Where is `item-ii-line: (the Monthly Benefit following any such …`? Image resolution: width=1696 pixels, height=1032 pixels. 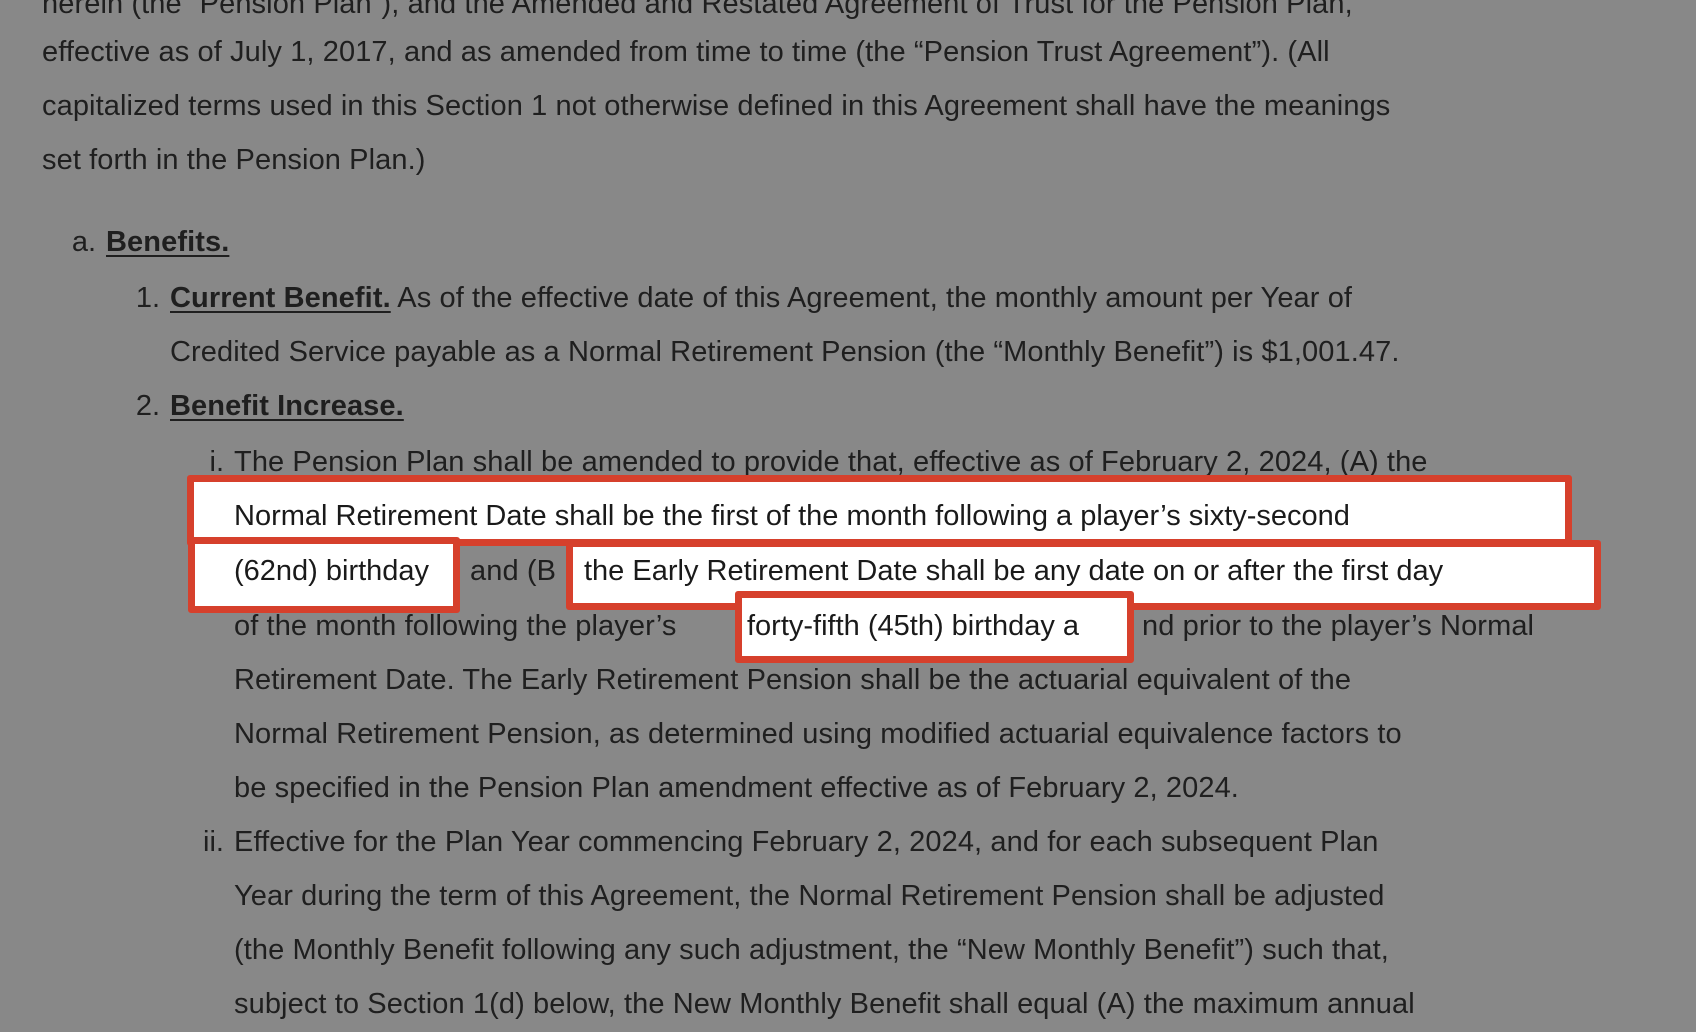
item-ii-line: (the Monthly Benefit following any such … is located at coordinates (811, 950).